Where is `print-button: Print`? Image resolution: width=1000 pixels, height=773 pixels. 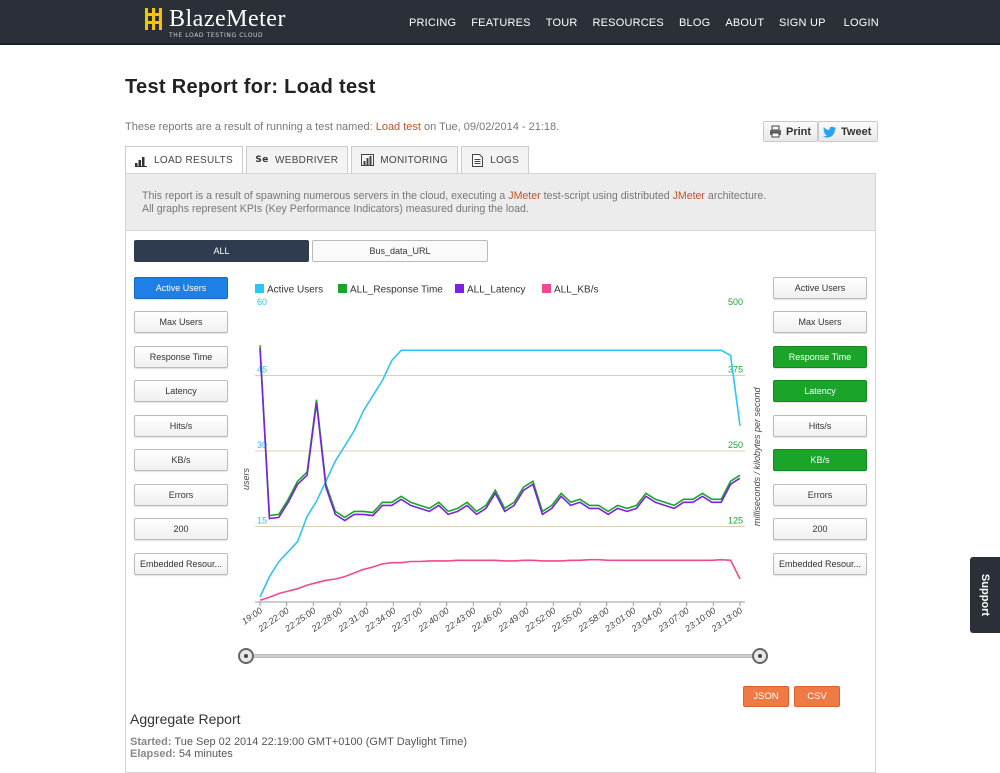
print-button: Print is located at coordinates (791, 131).